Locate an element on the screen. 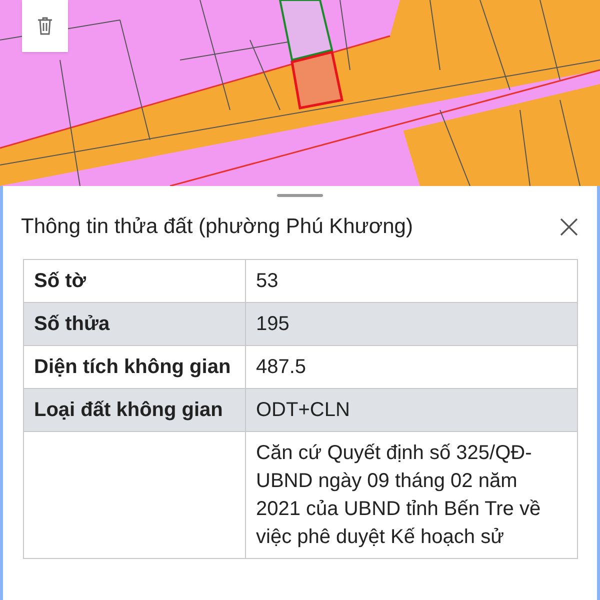 The width and height of the screenshot is (600, 600). close-icon is located at coordinates (569, 227).